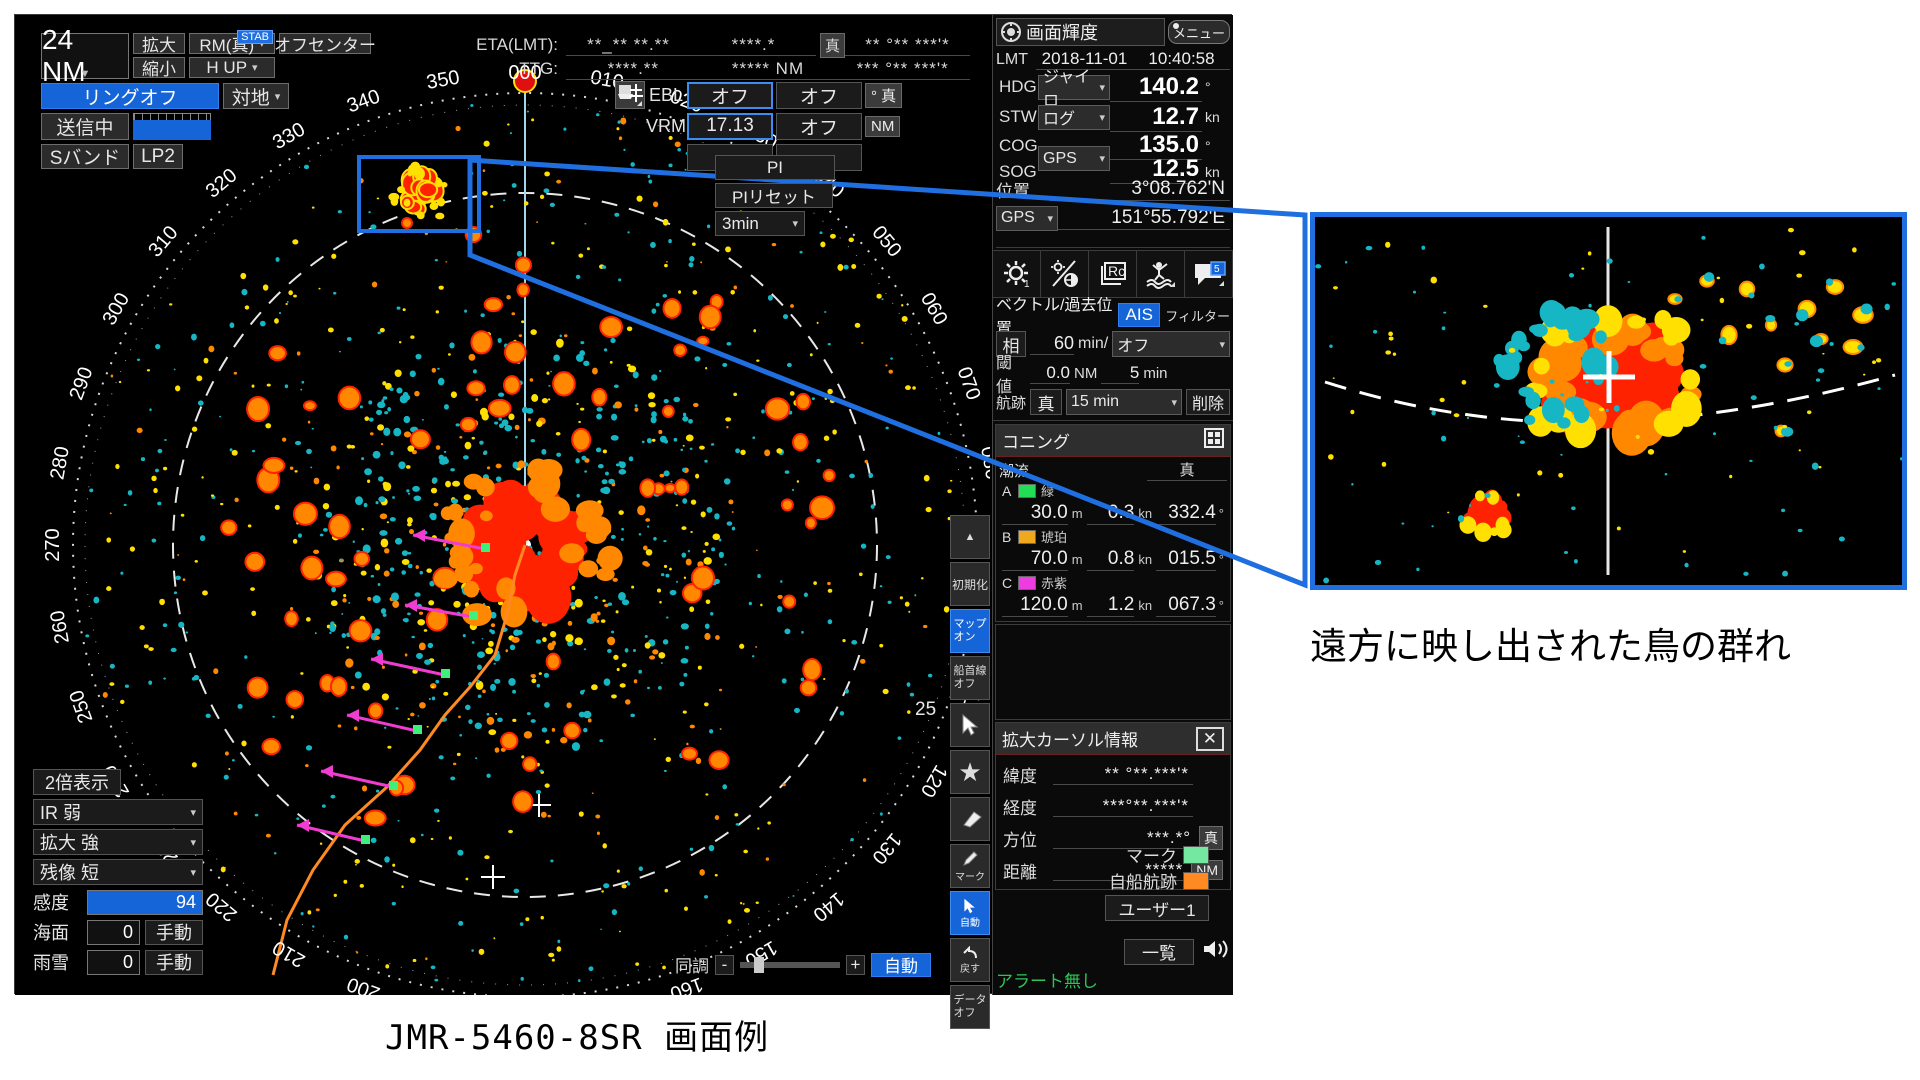 The height and width of the screenshot is (1080, 1920). I want to click on ttg-extra-value: *** °** ***'*, so click(903, 69).